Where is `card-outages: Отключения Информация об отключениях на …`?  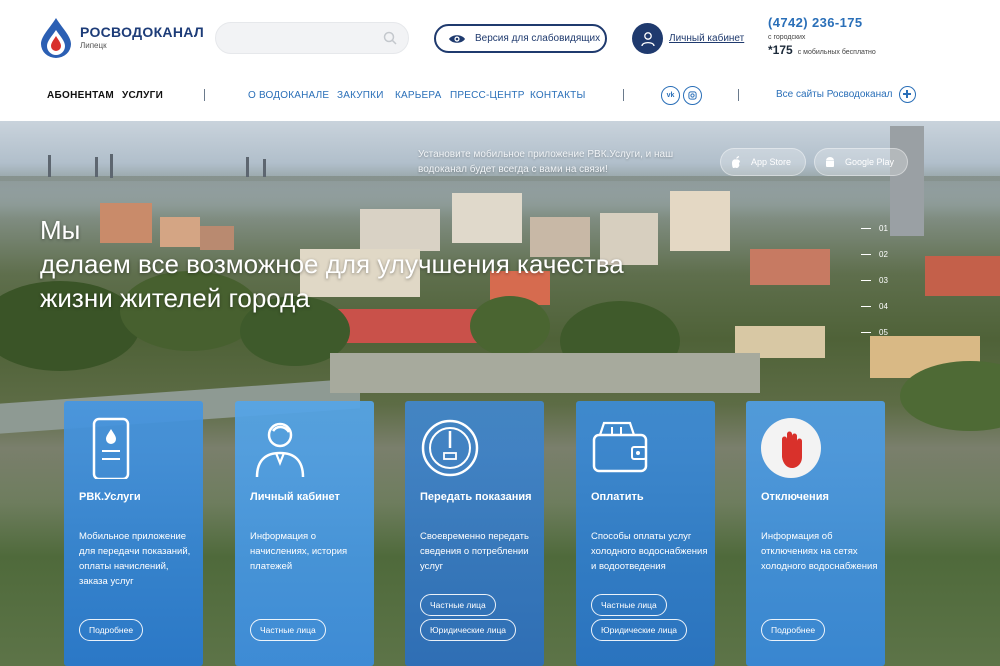
card-outages: Отключения Информация об отключениях на … is located at coordinates (815, 533).